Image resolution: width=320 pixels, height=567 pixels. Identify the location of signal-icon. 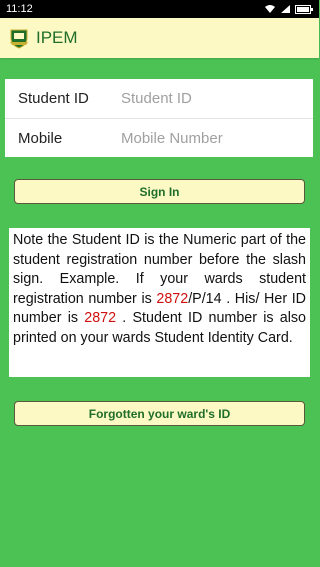
(285, 9).